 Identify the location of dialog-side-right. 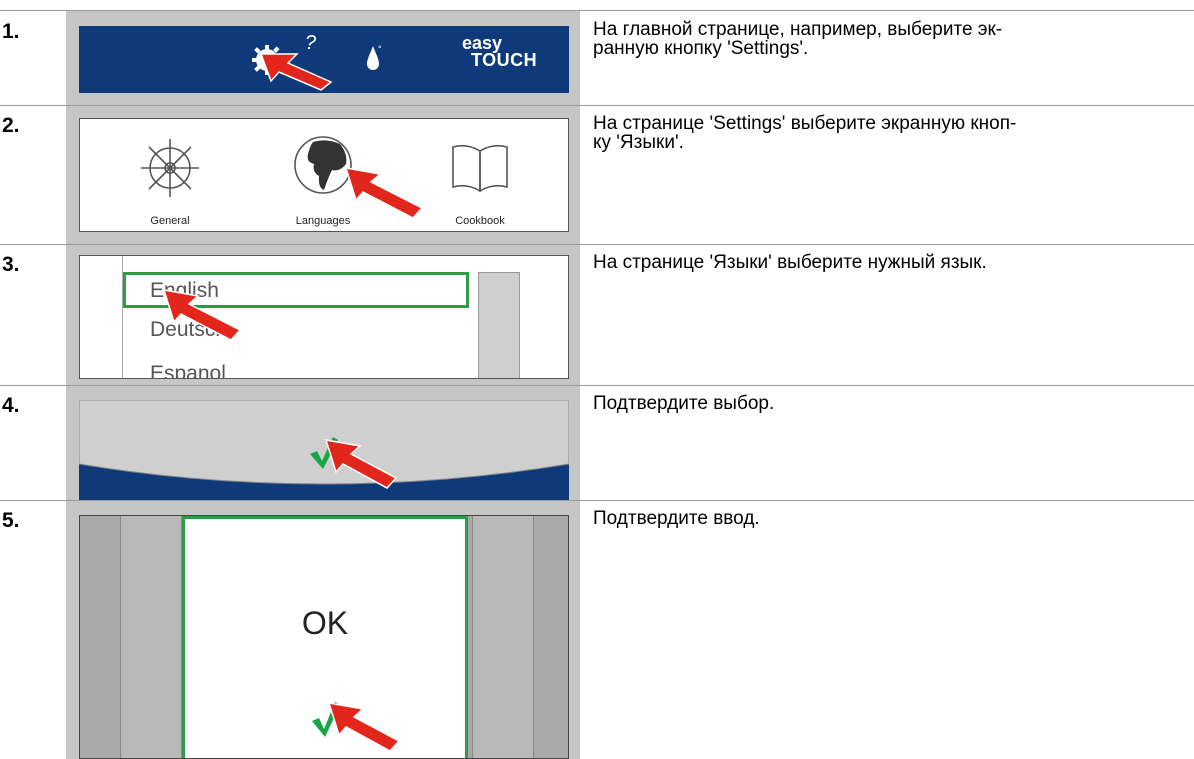
(503, 637).